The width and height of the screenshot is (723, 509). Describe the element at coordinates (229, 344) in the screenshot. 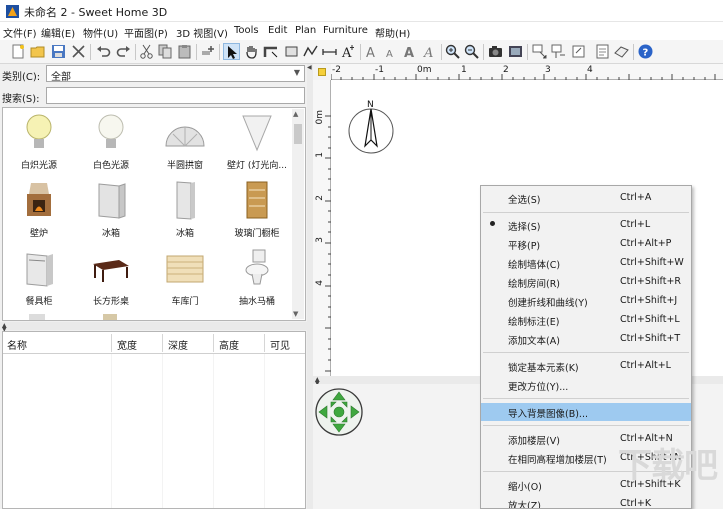

I see `column-height: 高度` at that location.